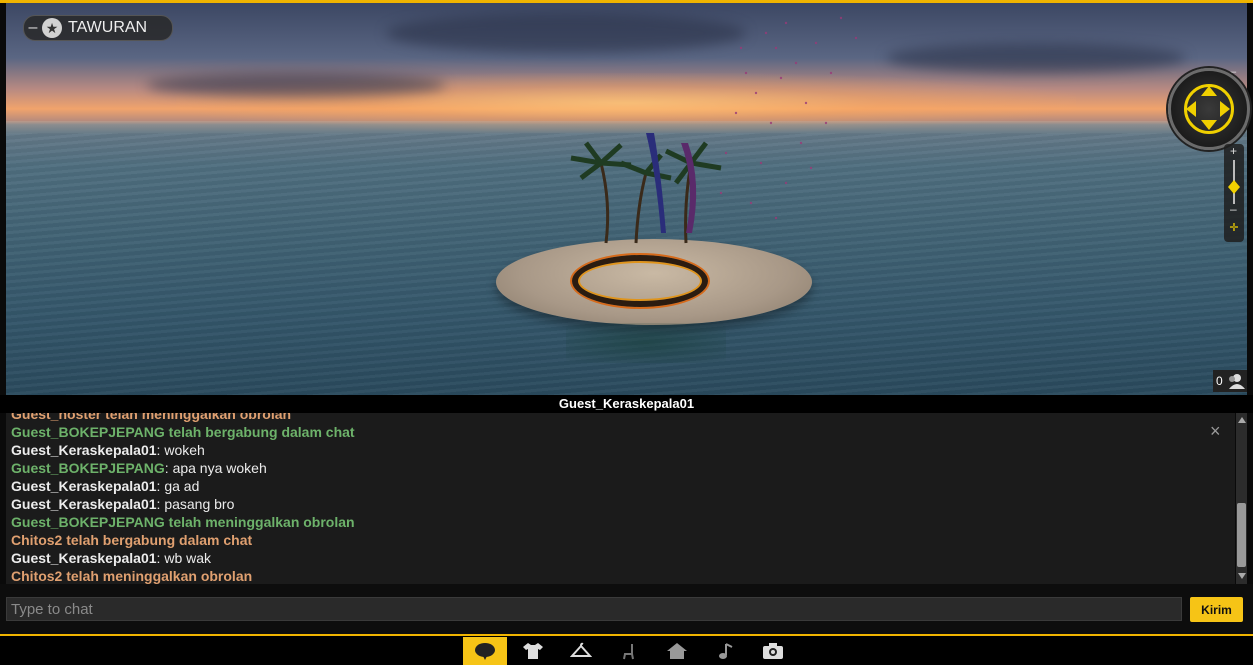 The image size is (1253, 665). I want to click on user-count: 0, so click(1230, 381).